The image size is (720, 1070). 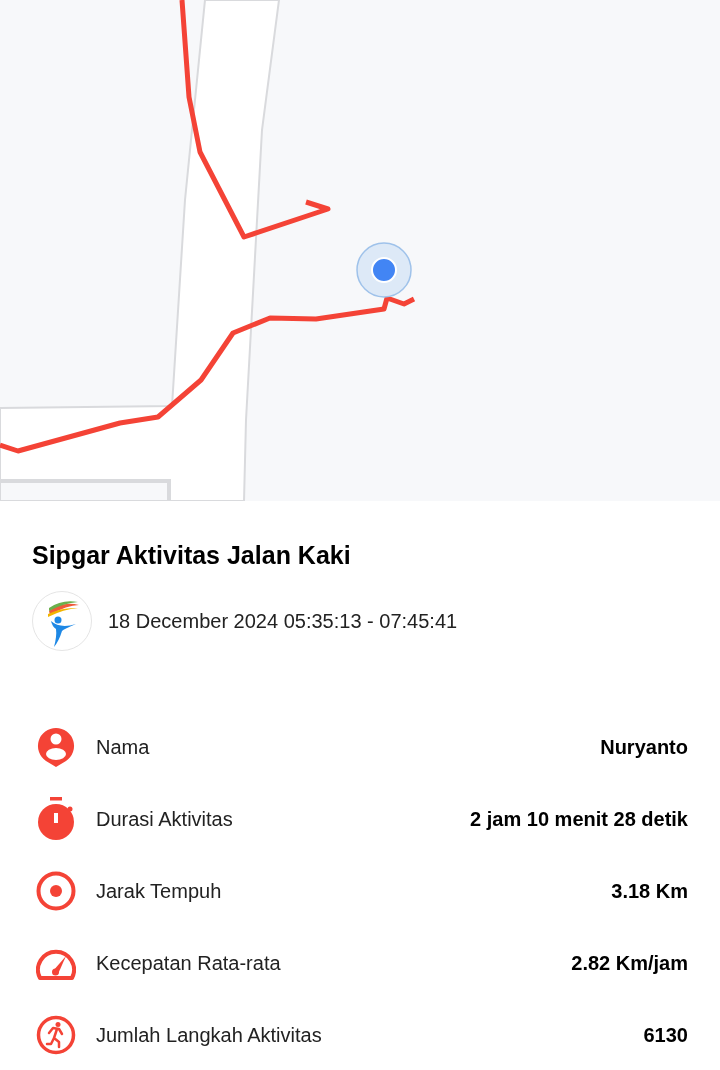 I want to click on stat-label: Durasi Aktivitas, so click(x=165, y=819).